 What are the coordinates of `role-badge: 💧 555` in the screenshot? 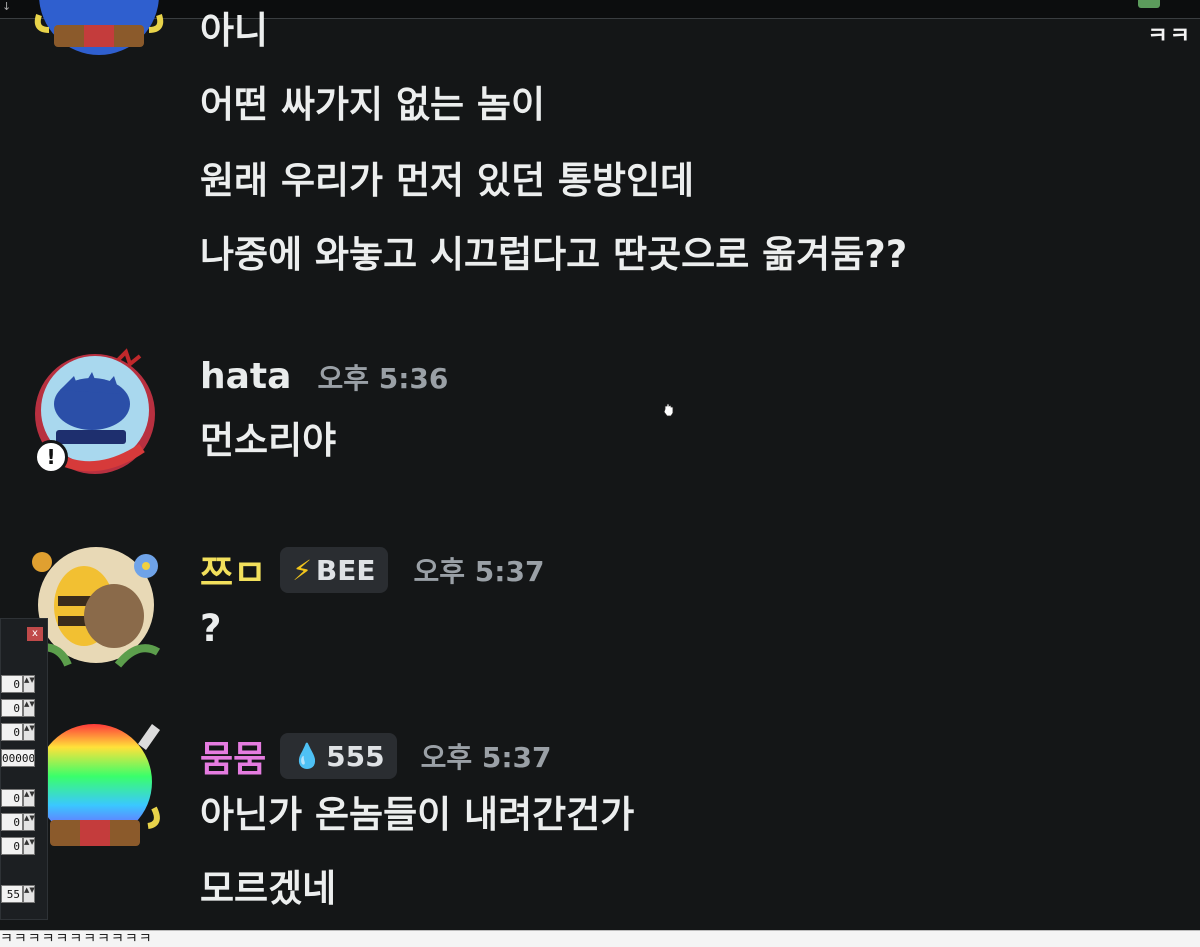 It's located at (338, 756).